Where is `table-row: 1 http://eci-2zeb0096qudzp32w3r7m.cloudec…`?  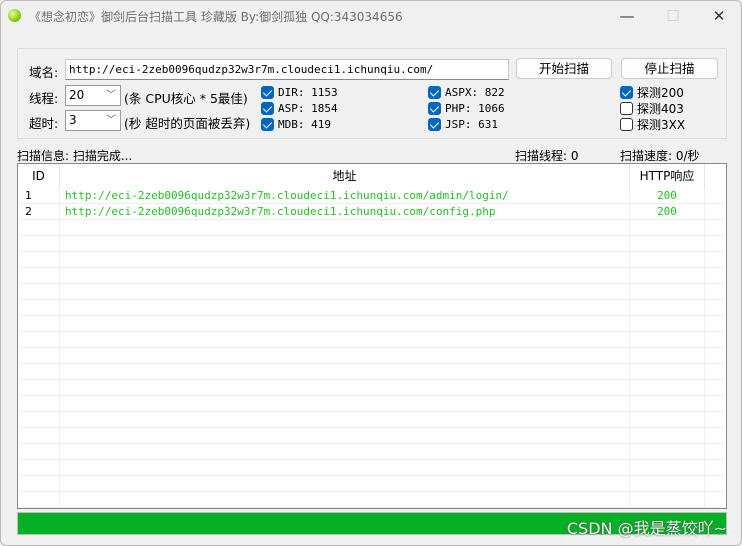 table-row: 1 http://eci-2zeb0096qudzp32w3r7m.cloudec… is located at coordinates (372, 196).